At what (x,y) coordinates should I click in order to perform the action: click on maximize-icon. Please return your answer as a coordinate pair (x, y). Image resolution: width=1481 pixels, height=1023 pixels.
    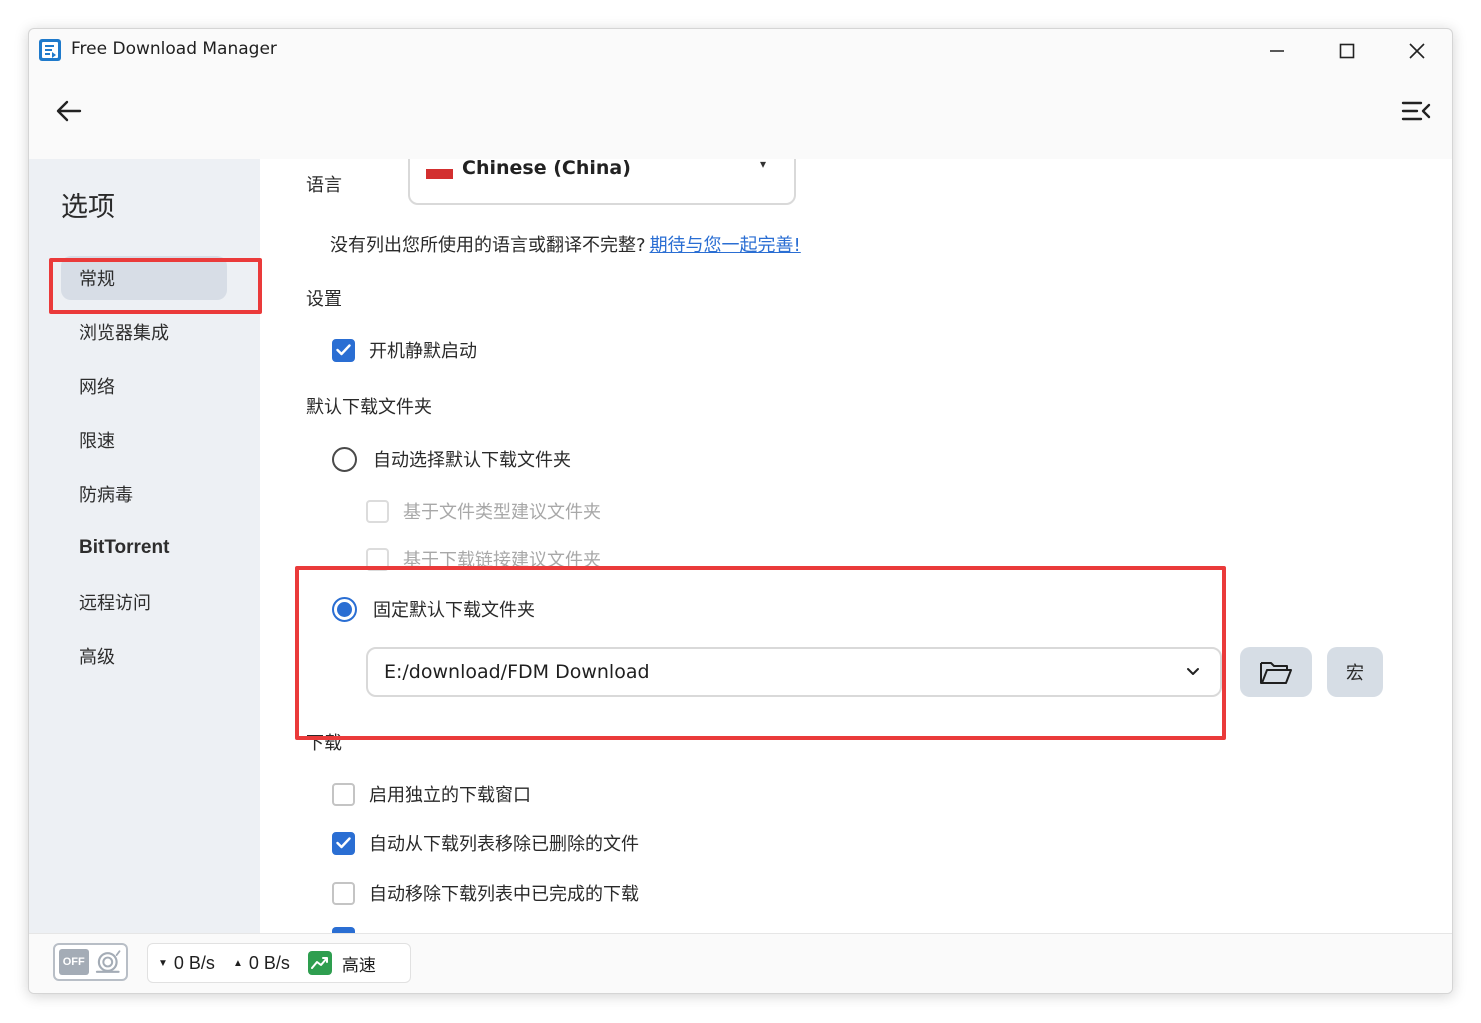
    Looking at the image, I should click on (1347, 51).